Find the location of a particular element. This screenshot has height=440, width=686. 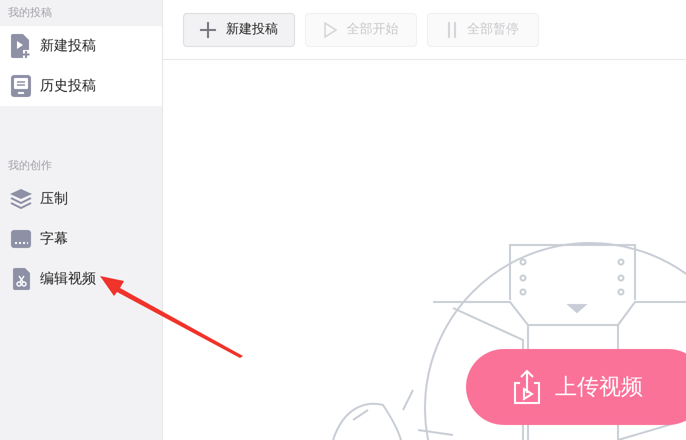

play-icon is located at coordinates (330, 30).